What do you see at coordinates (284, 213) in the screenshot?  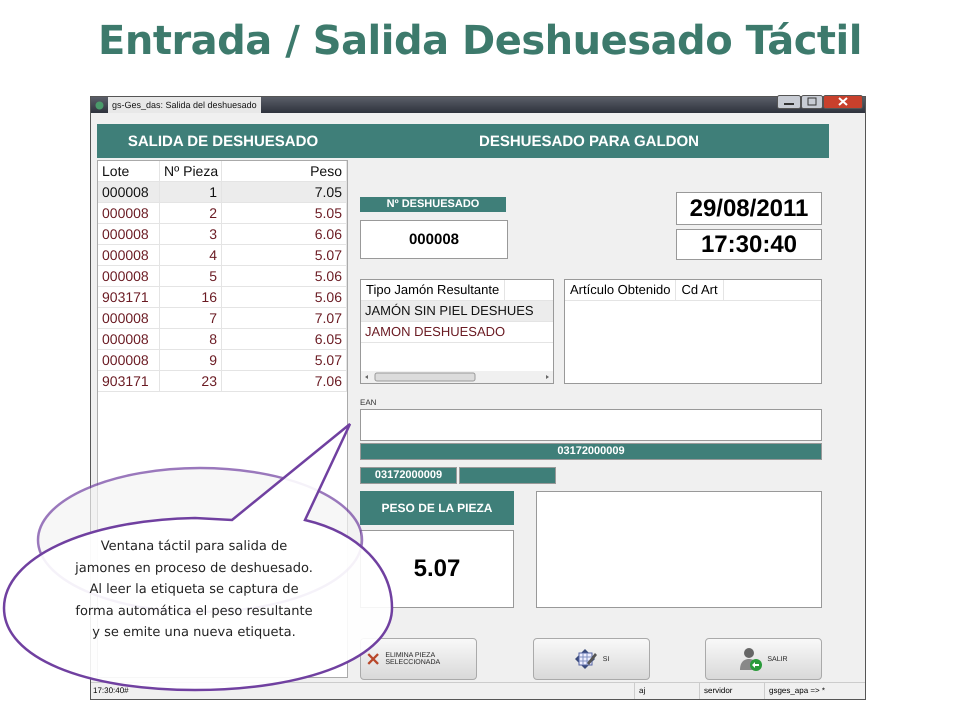 I see `table-cell: 5.05` at bounding box center [284, 213].